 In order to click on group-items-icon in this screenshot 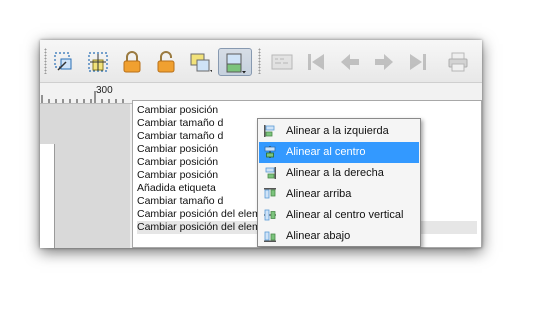, I will do `click(201, 62)`.